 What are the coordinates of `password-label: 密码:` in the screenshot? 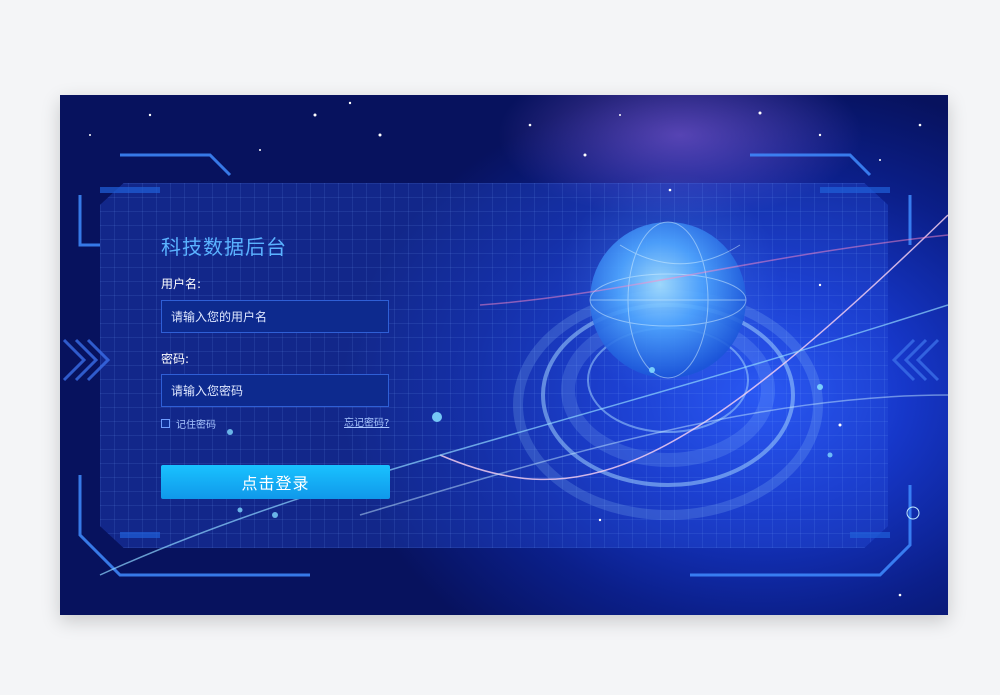 It's located at (175, 359).